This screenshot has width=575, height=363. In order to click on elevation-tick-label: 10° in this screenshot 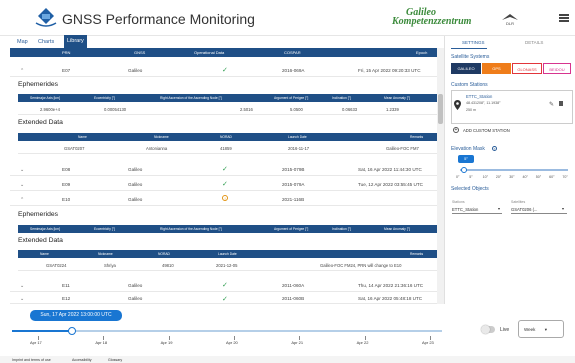, I will do `click(485, 177)`.